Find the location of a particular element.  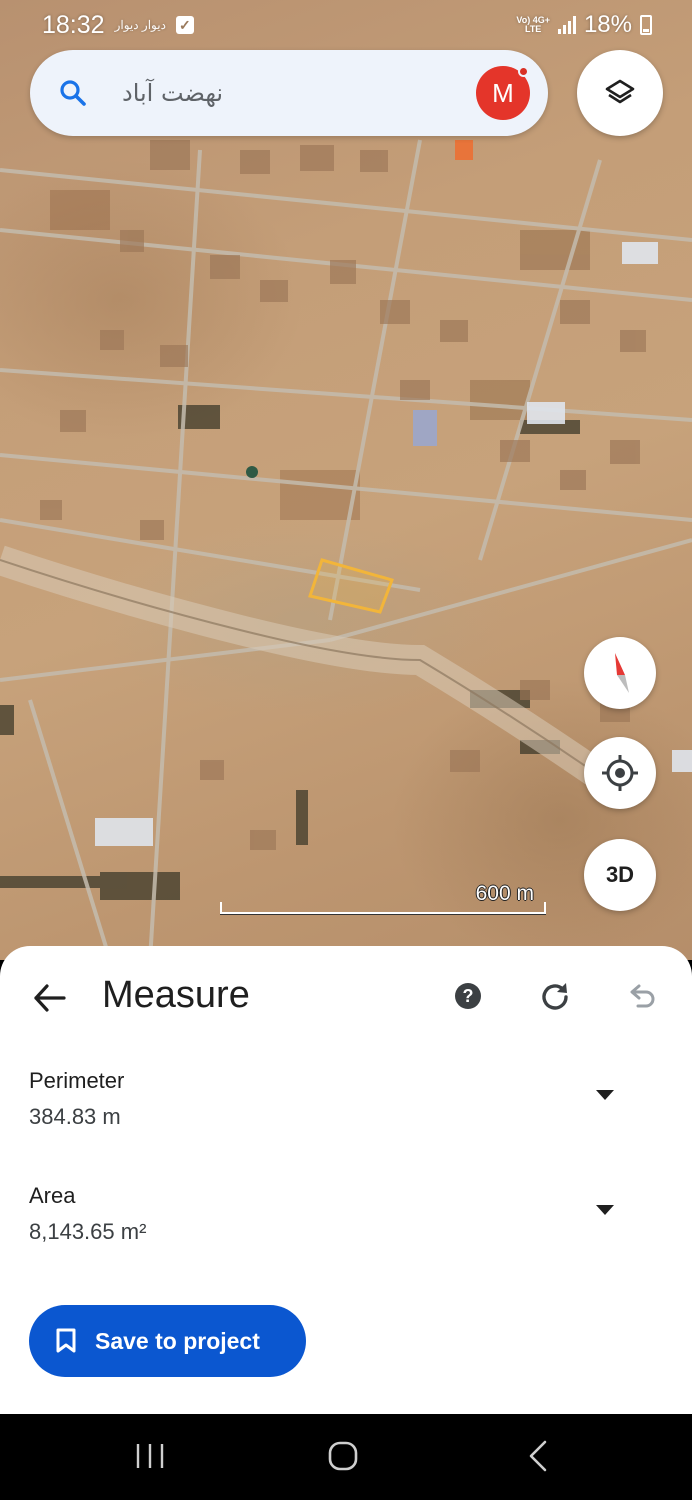

perimeter-row: Perimeter 384.83 m is located at coordinates (346, 1108).